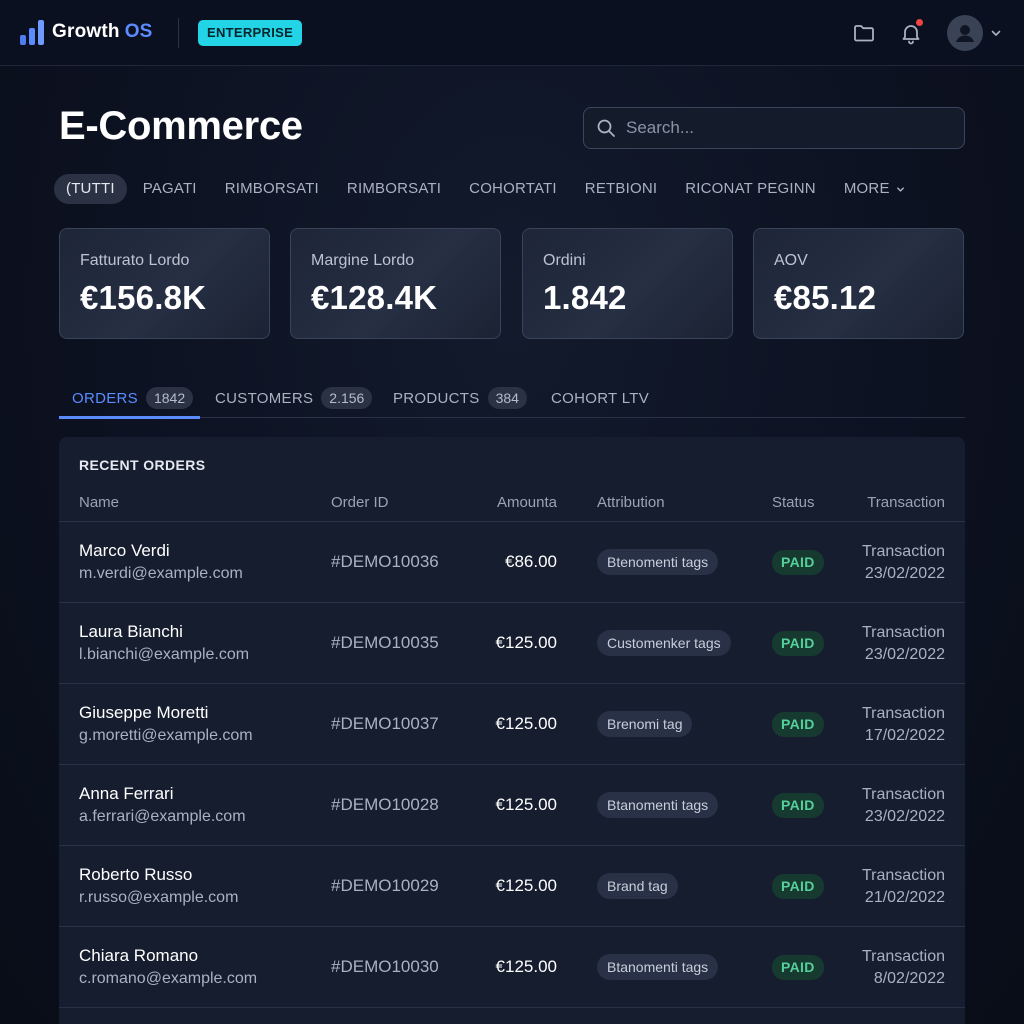 The width and height of the screenshot is (1024, 1024). I want to click on transaction-date: 17/02/2022, so click(904, 735).